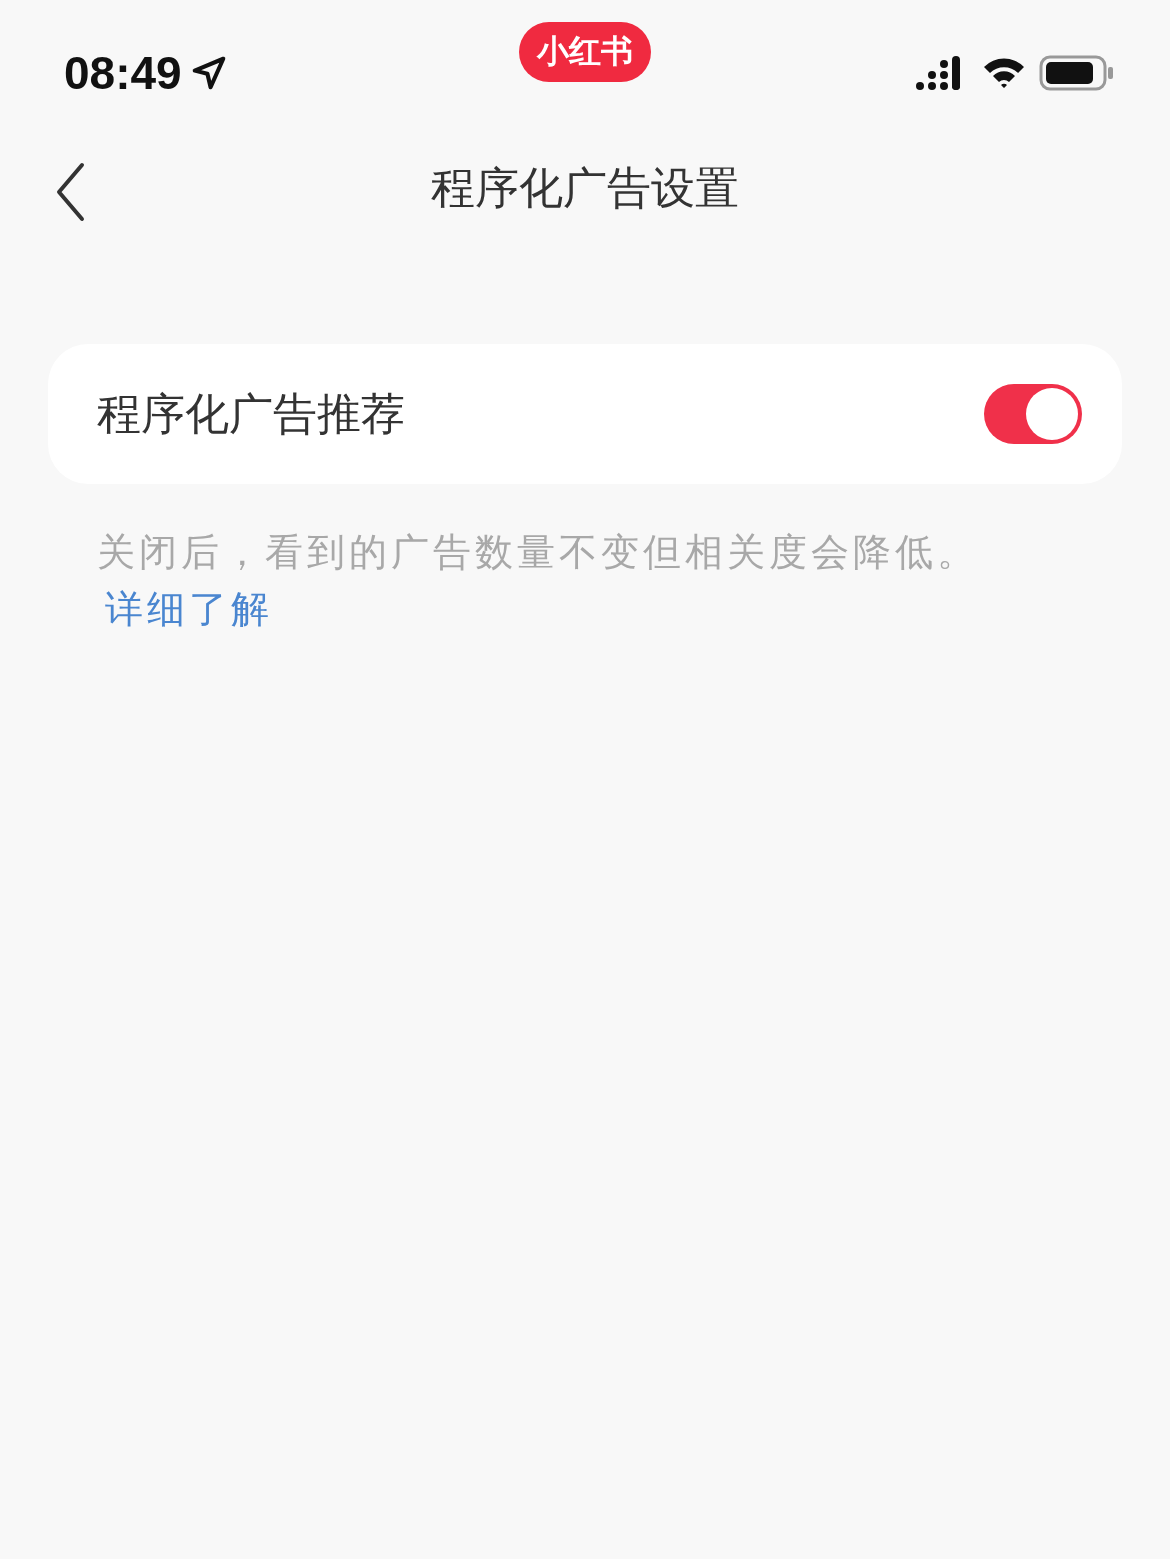  Describe the element at coordinates (585, 187) in the screenshot. I see `page-title: 程序化广告设置` at that location.